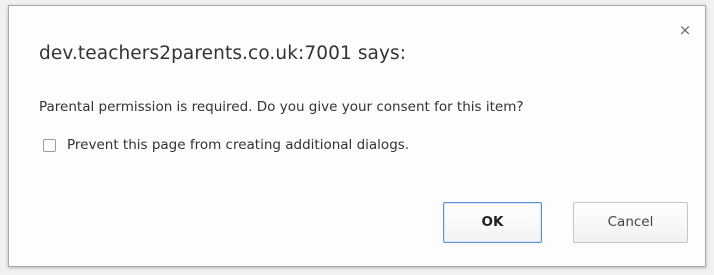 The height and width of the screenshot is (275, 714). I want to click on ok-button: OK, so click(492, 222).